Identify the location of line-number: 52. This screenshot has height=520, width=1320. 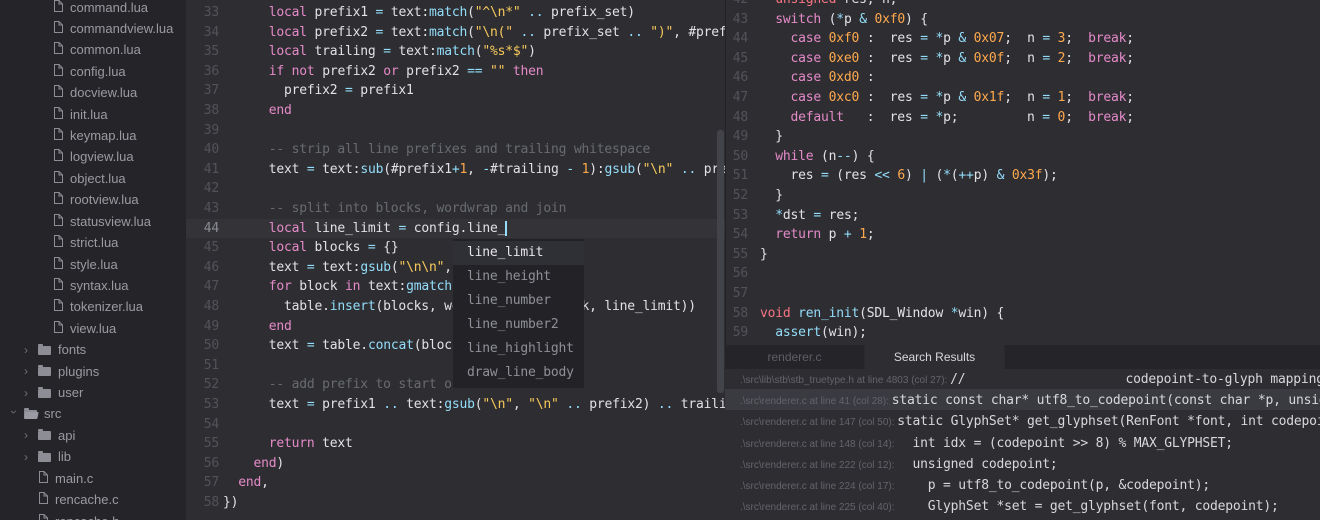
(211, 385).